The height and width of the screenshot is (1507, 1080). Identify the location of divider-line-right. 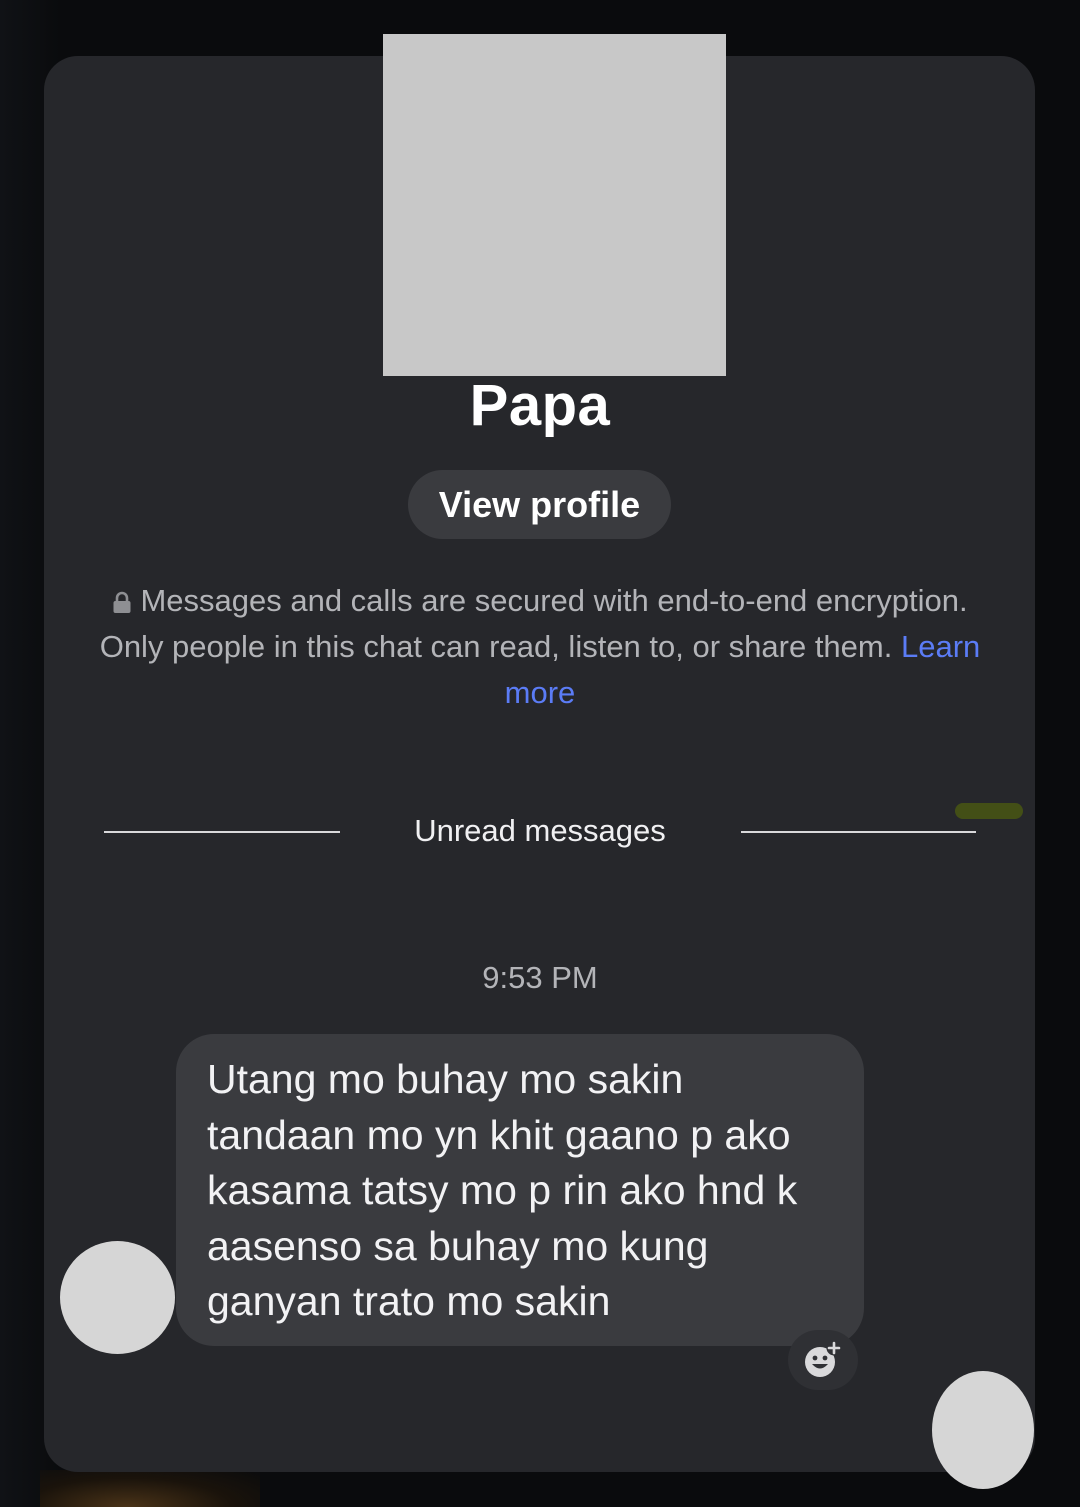
(858, 832).